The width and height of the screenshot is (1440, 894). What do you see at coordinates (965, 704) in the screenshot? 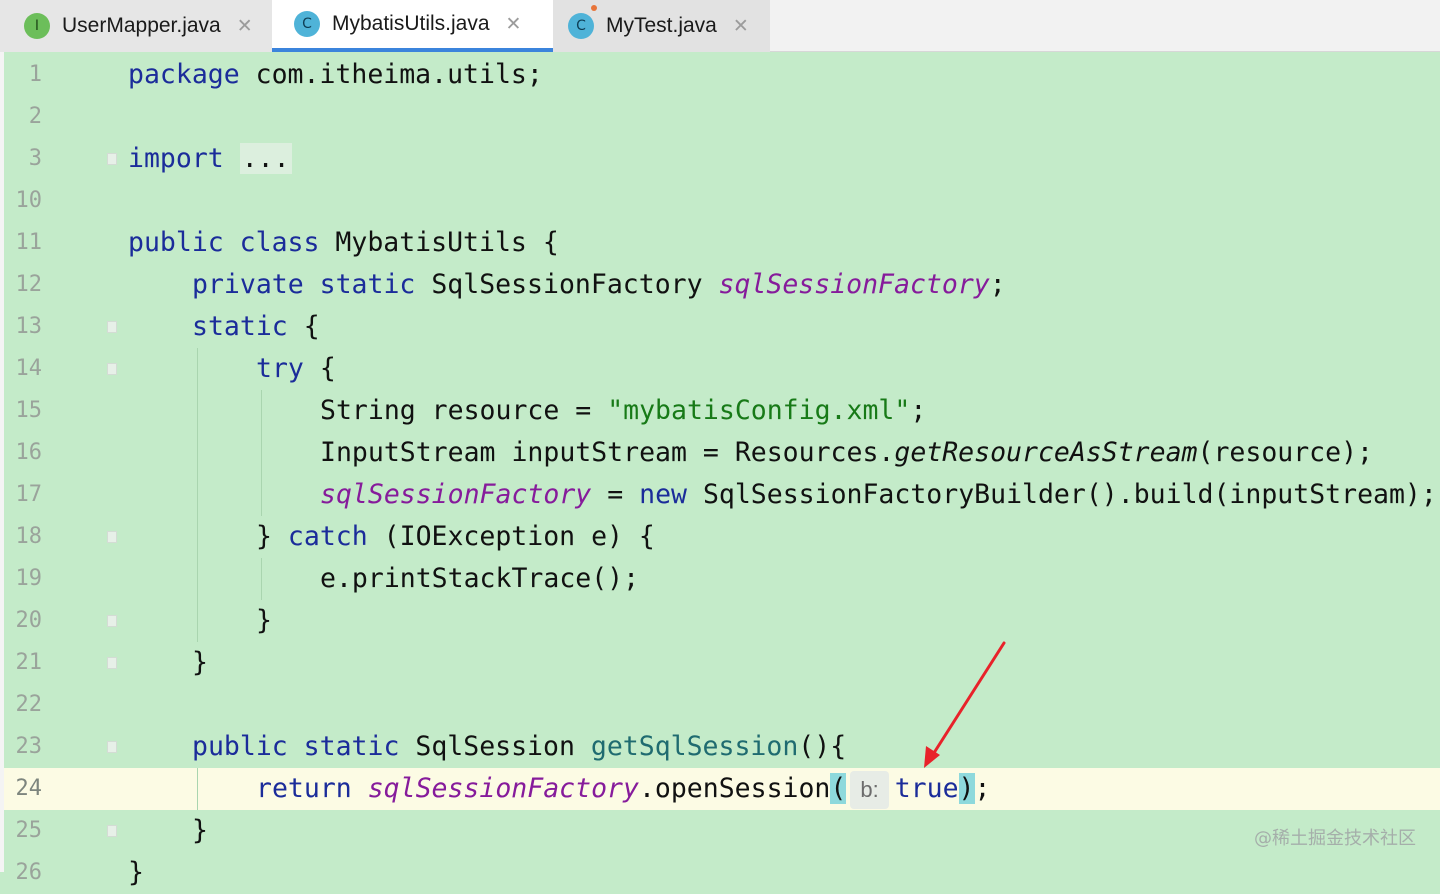
I see `annotation-arrow-icon` at bounding box center [965, 704].